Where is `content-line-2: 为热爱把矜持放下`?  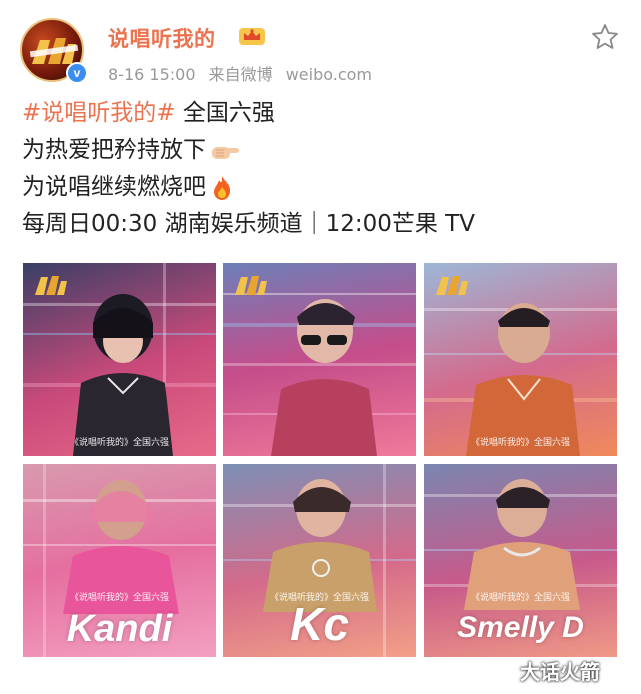 content-line-2: 为热爱把矜持放下 is located at coordinates (322, 150).